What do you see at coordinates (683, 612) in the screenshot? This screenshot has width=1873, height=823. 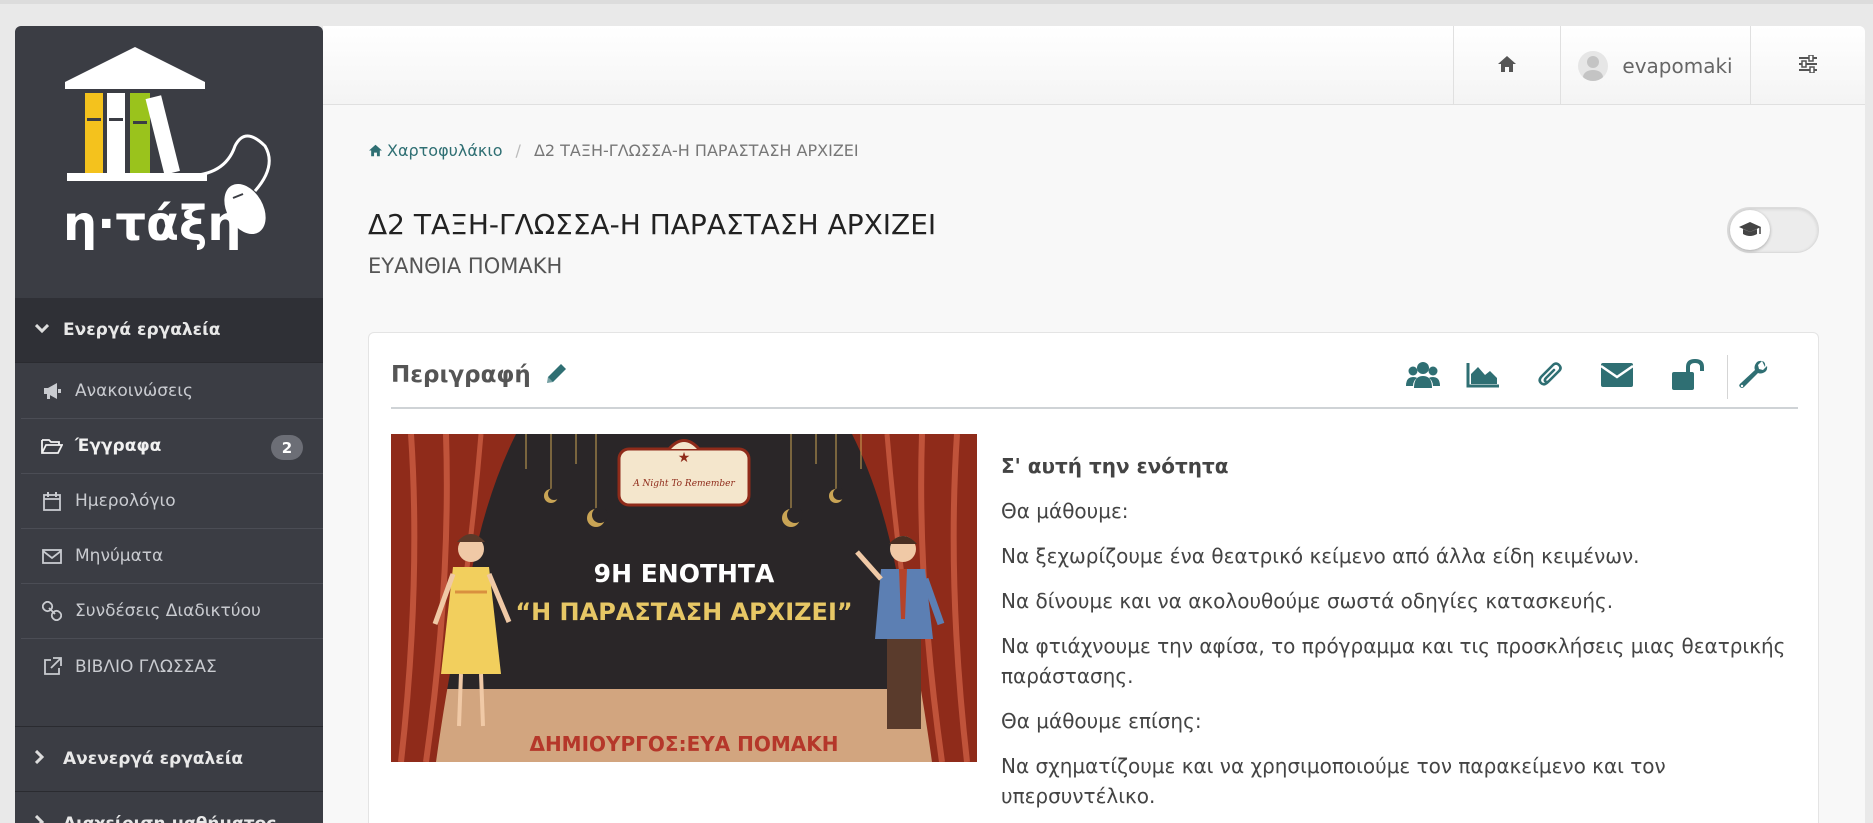 I see `banner-line2: “Η ΠΑΡΑΣΤΑΣΗ ΑΡΧΙΖΕΙ”` at bounding box center [683, 612].